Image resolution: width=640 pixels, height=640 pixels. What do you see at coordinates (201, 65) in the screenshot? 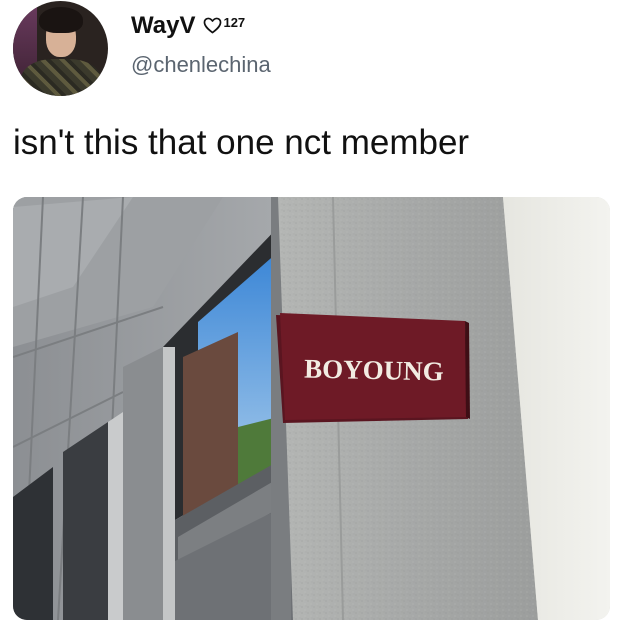
I see `user-handle: @chenlechina` at bounding box center [201, 65].